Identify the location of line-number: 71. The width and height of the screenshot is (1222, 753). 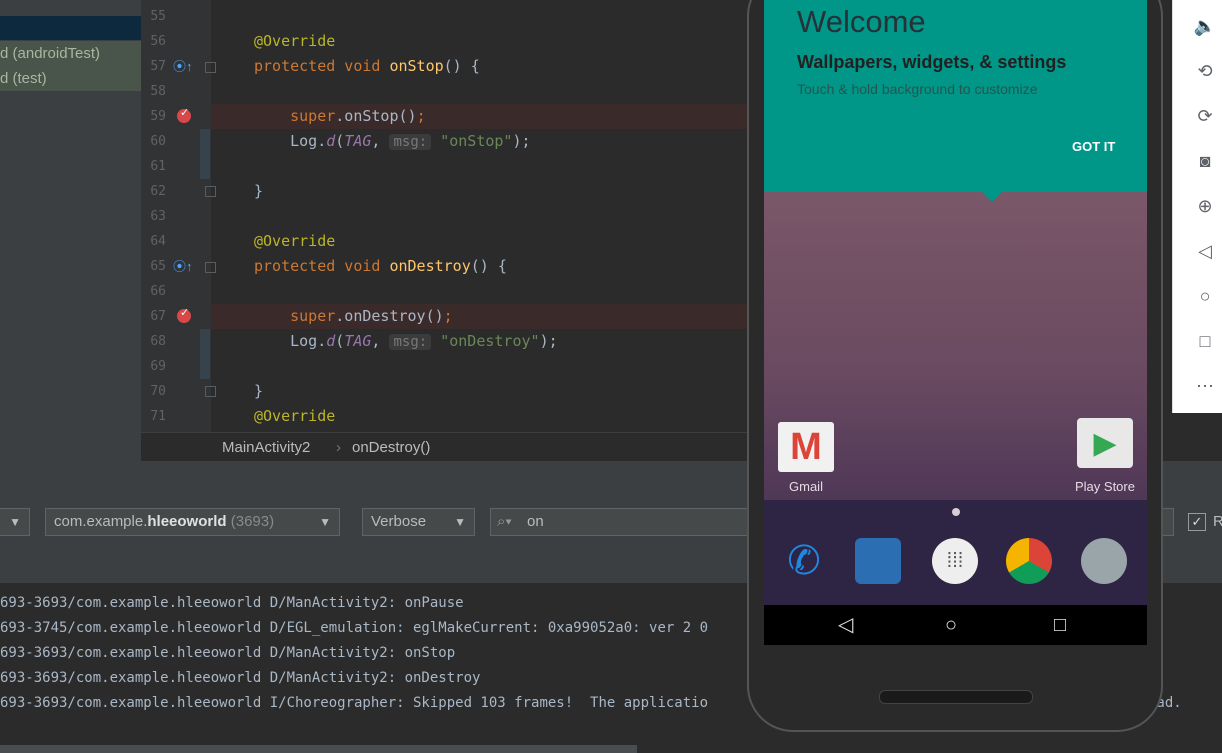
(158, 416).